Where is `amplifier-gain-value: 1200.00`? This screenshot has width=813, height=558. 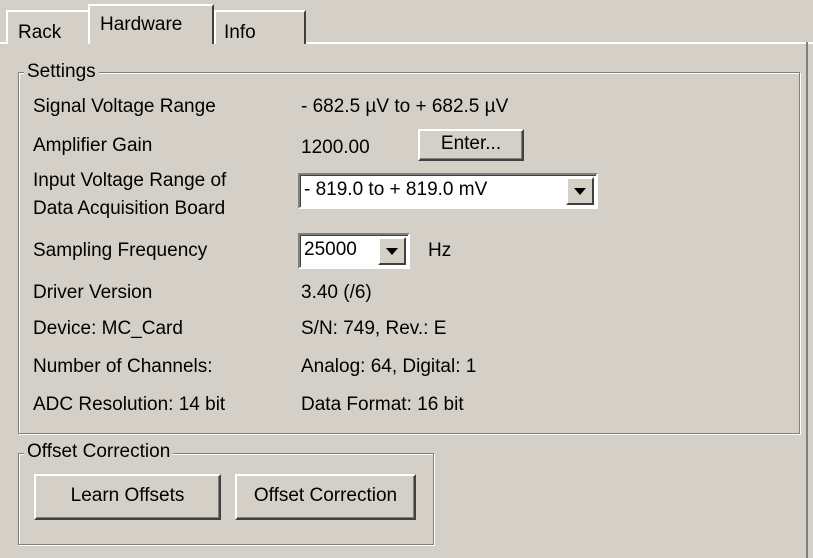
amplifier-gain-value: 1200.00 is located at coordinates (335, 147).